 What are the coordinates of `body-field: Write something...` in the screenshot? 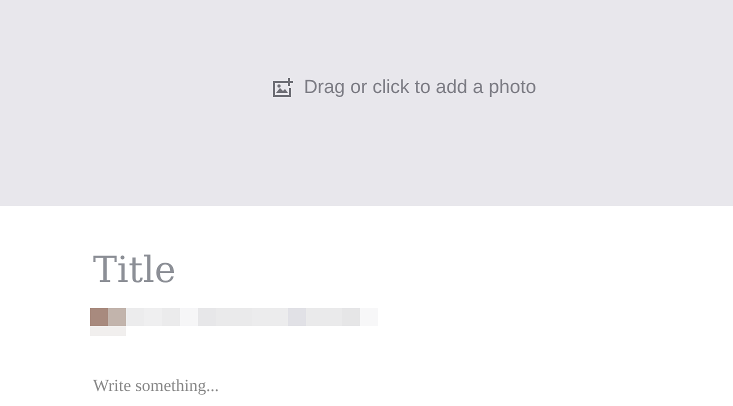 It's located at (293, 386).